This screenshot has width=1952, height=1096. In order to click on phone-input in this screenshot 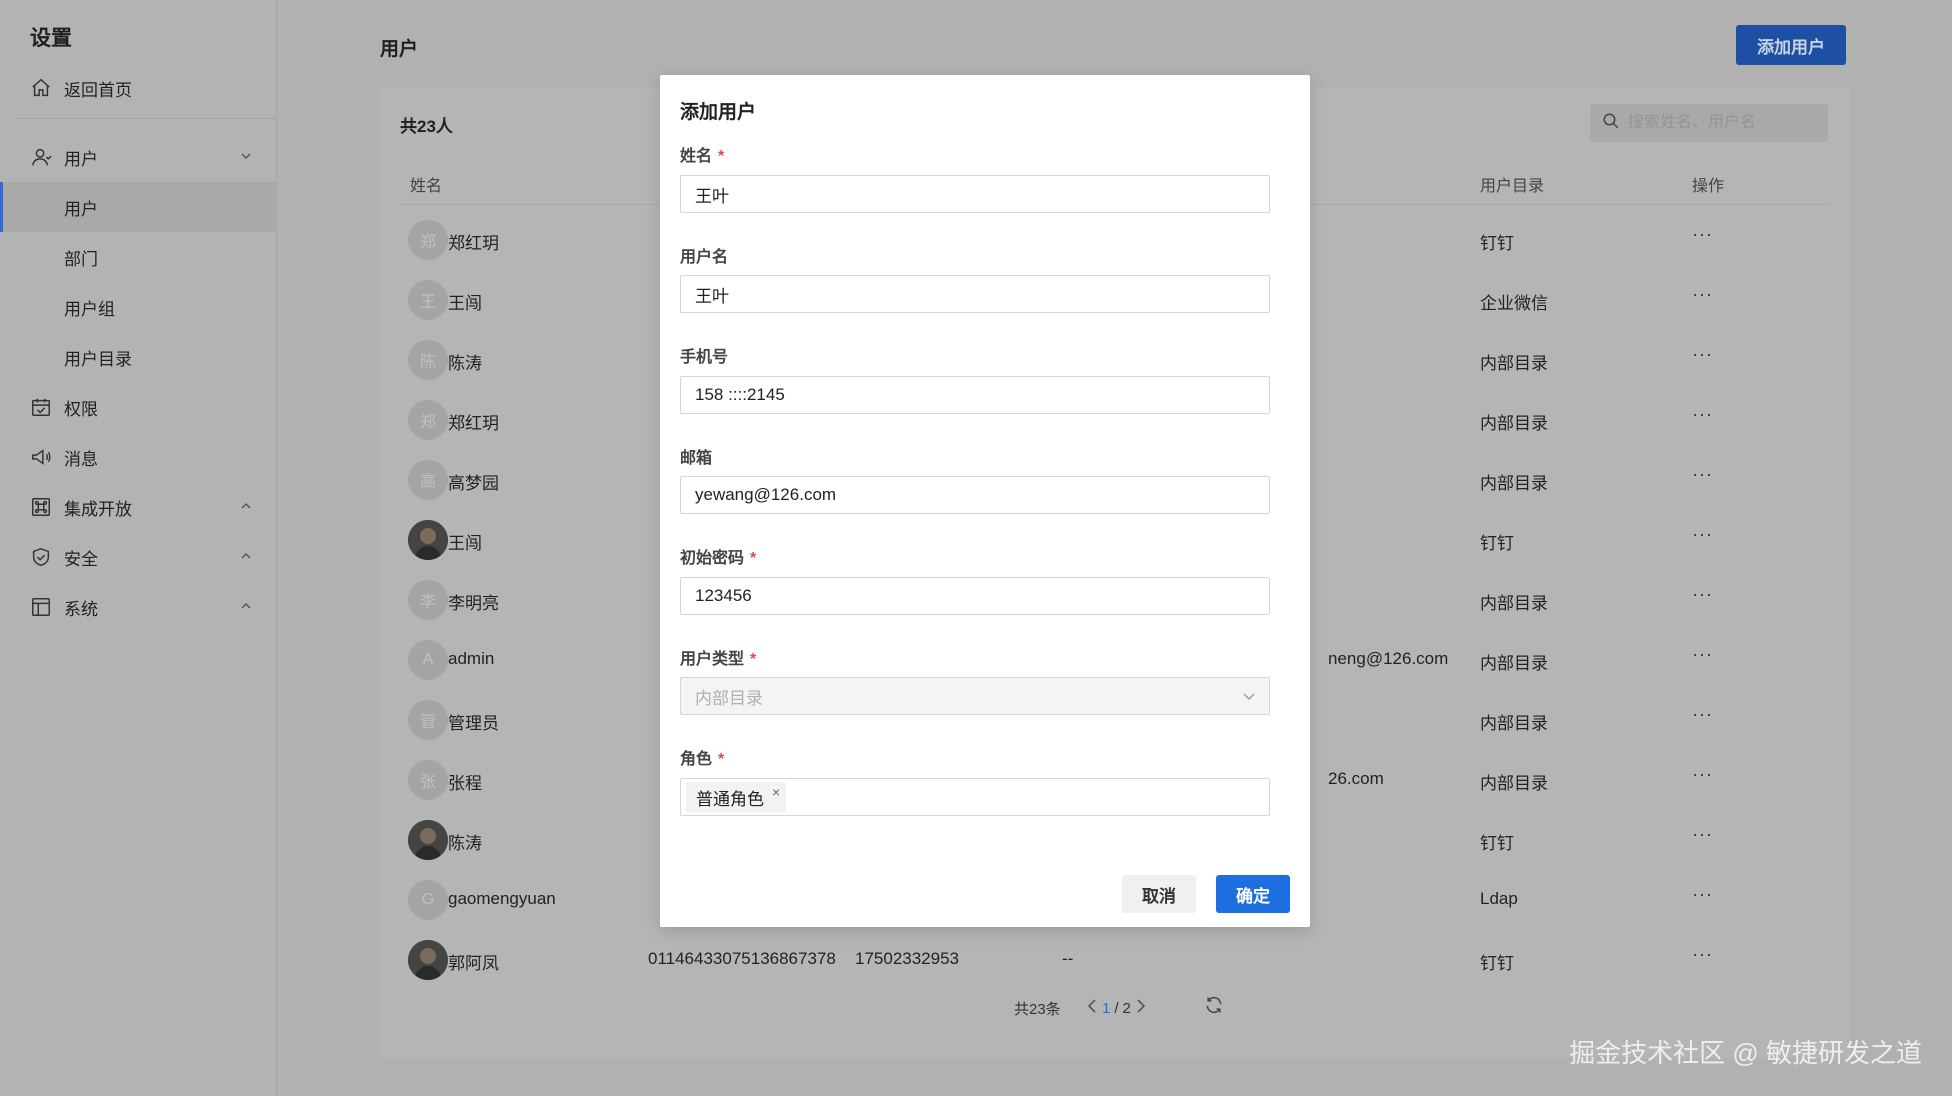, I will do `click(975, 395)`.